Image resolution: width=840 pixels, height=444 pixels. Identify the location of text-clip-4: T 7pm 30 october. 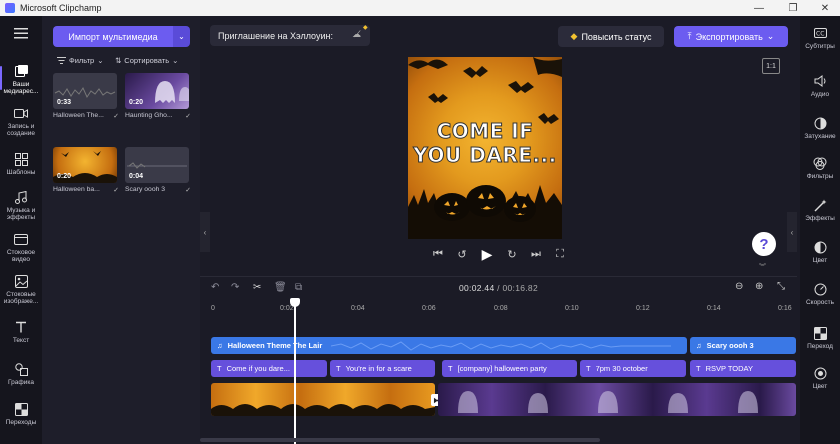
(633, 368).